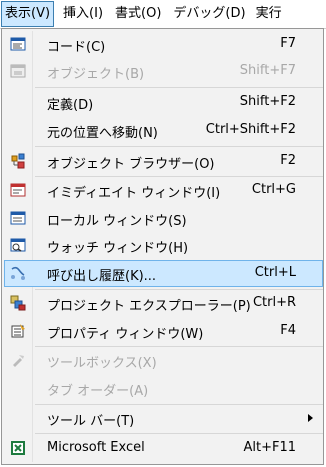  Describe the element at coordinates (163, 418) in the screenshot. I see `menu-item-toolbars: ツール バー(T)` at that location.